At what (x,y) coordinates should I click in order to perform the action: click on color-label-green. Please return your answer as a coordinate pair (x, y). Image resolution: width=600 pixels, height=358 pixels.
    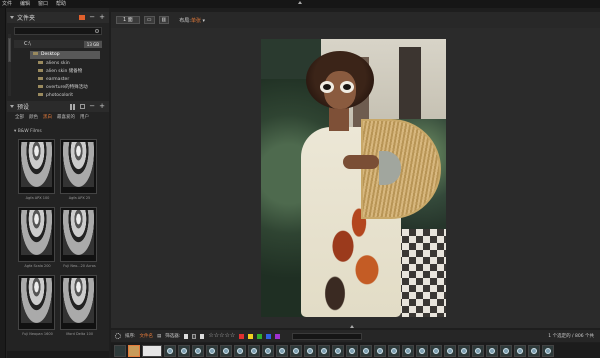
    Looking at the image, I should click on (260, 336).